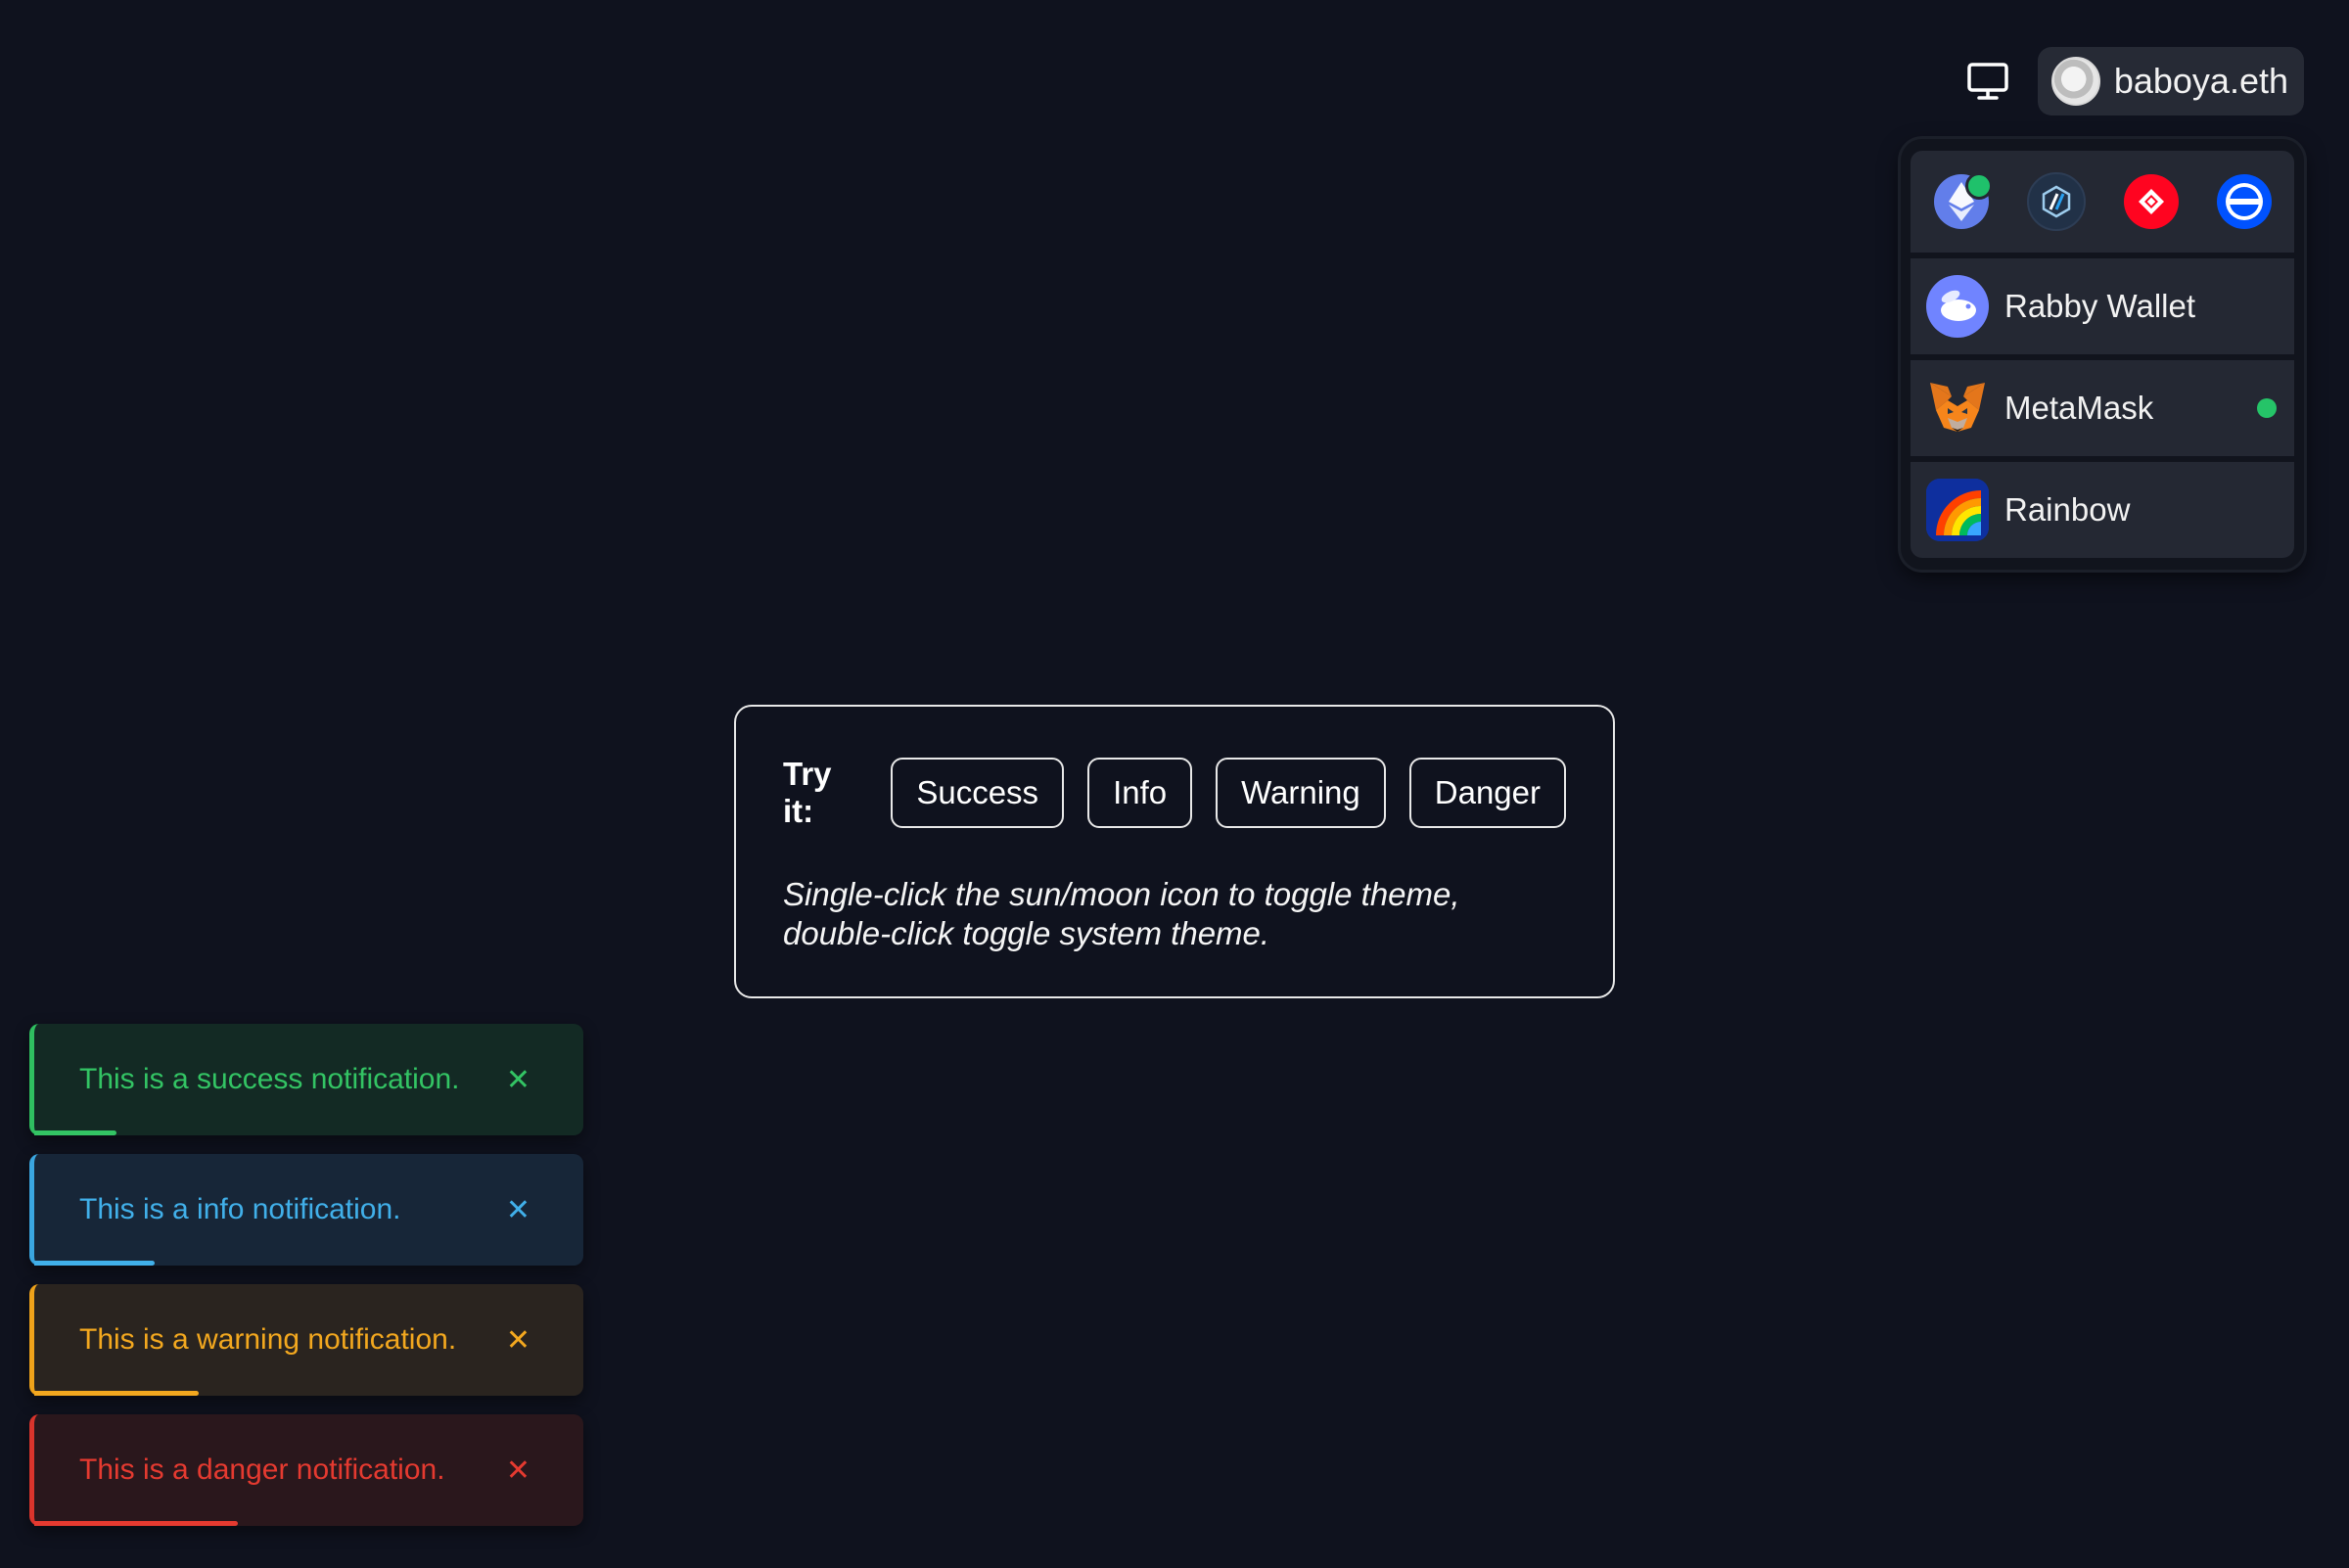 Image resolution: width=2349 pixels, height=1568 pixels. What do you see at coordinates (240, 1209) in the screenshot?
I see `toast-message: This is a info notification.` at bounding box center [240, 1209].